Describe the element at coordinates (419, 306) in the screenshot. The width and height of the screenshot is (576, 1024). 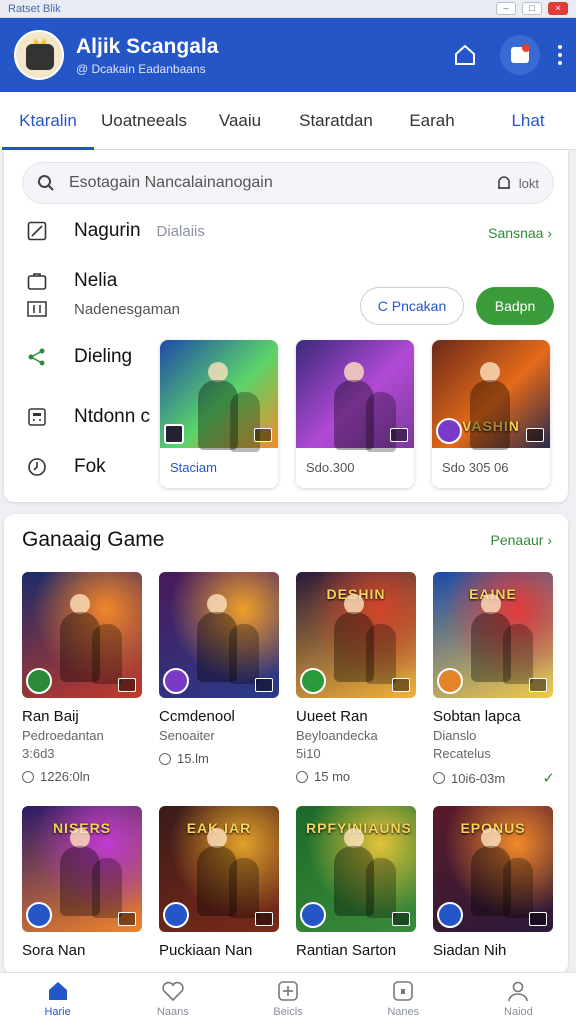
I see `outline-button-label: Pncakan` at that location.